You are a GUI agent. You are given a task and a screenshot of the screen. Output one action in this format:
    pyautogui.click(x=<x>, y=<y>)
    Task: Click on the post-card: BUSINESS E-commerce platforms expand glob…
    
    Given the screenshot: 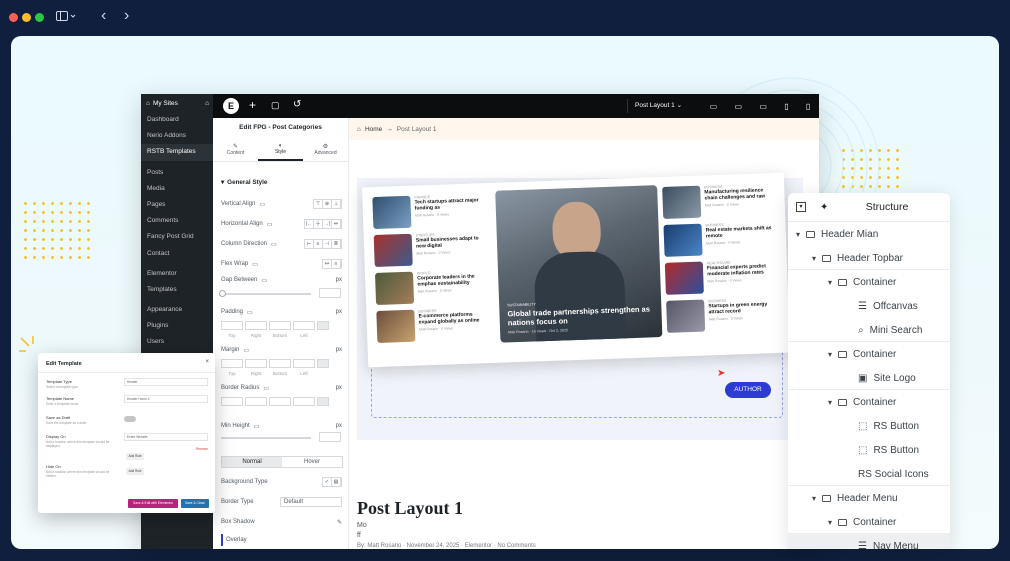 What is the action you would take?
    pyautogui.click(x=431, y=325)
    